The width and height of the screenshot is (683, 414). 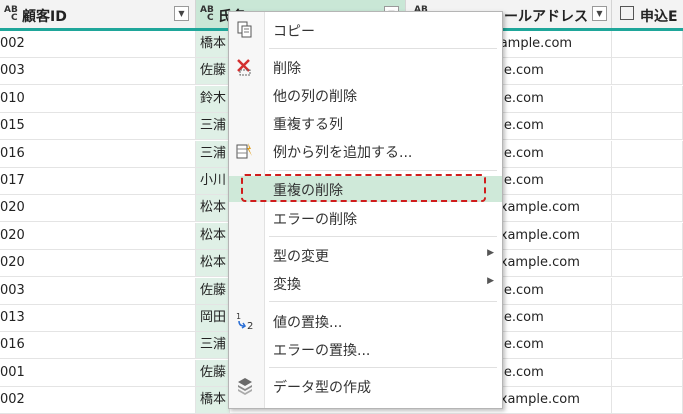 What do you see at coordinates (98, 14) in the screenshot?
I see `column-header-customer-id: AB C 顧客ID ▼` at bounding box center [98, 14].